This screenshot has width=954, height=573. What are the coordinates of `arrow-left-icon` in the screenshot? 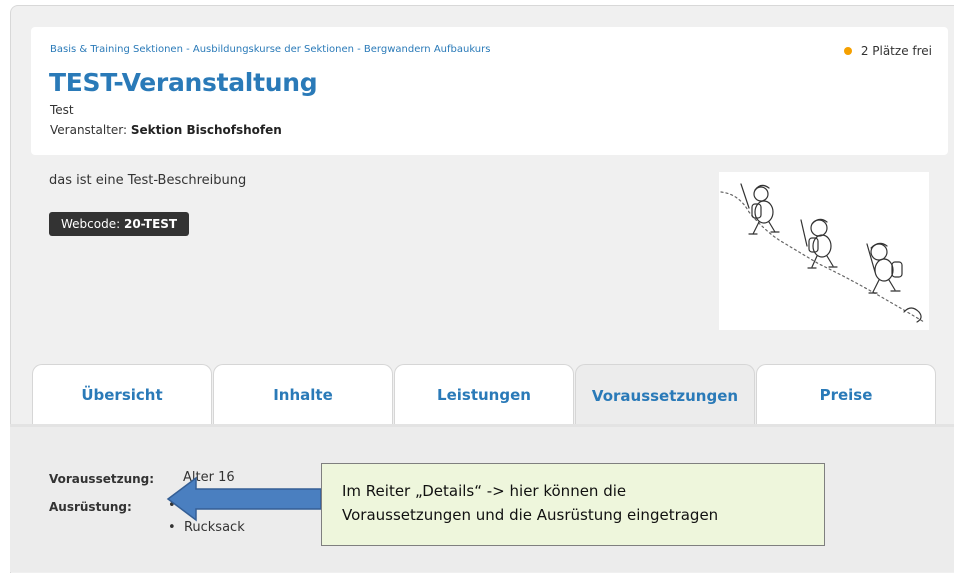 It's located at (244, 499).